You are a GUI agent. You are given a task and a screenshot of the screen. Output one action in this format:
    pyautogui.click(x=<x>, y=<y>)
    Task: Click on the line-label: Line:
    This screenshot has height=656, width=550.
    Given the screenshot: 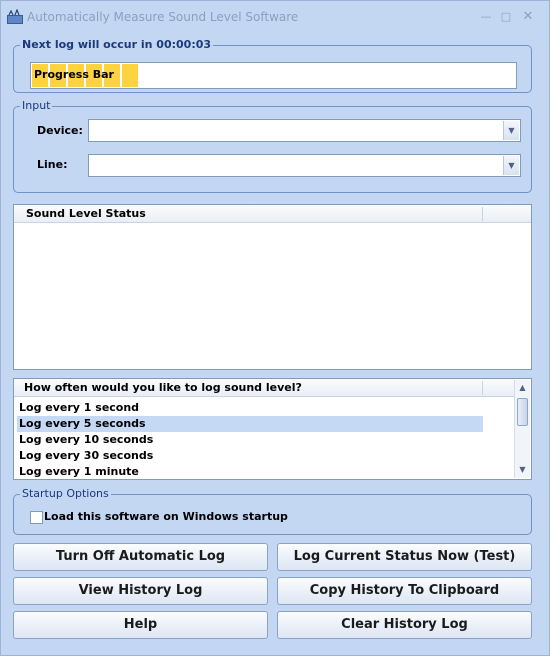 What is the action you would take?
    pyautogui.click(x=52, y=164)
    